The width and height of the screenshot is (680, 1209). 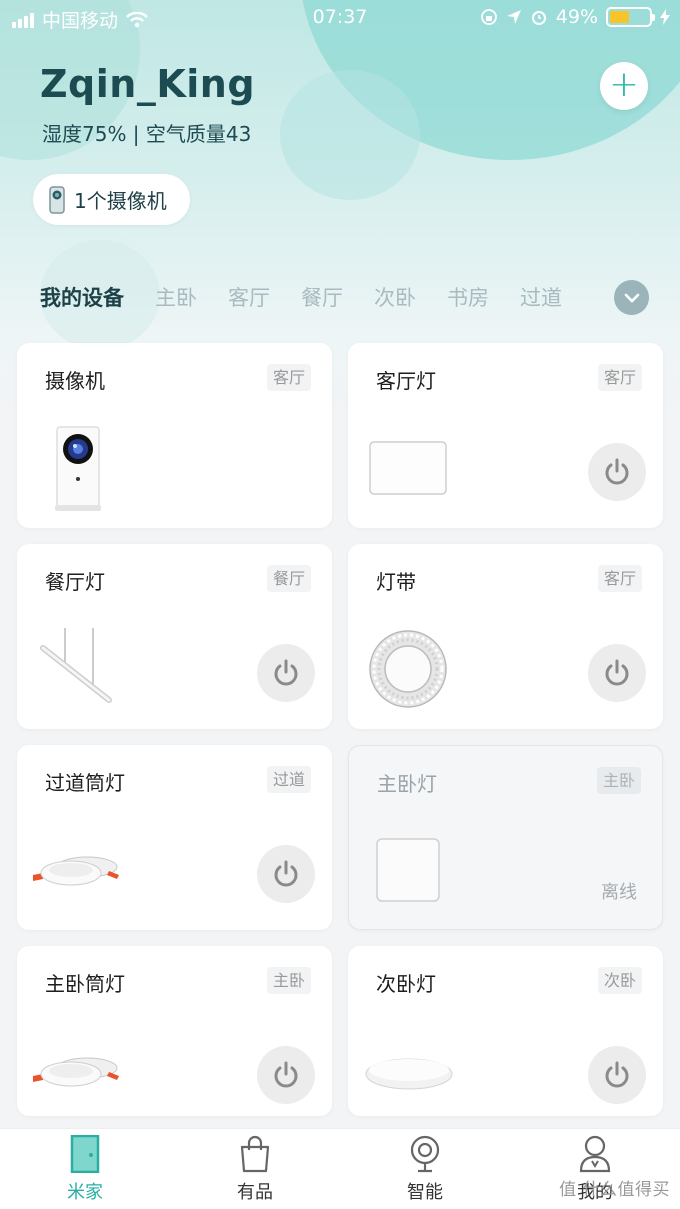 What do you see at coordinates (406, 381) in the screenshot?
I see `device-name: 客厅灯` at bounding box center [406, 381].